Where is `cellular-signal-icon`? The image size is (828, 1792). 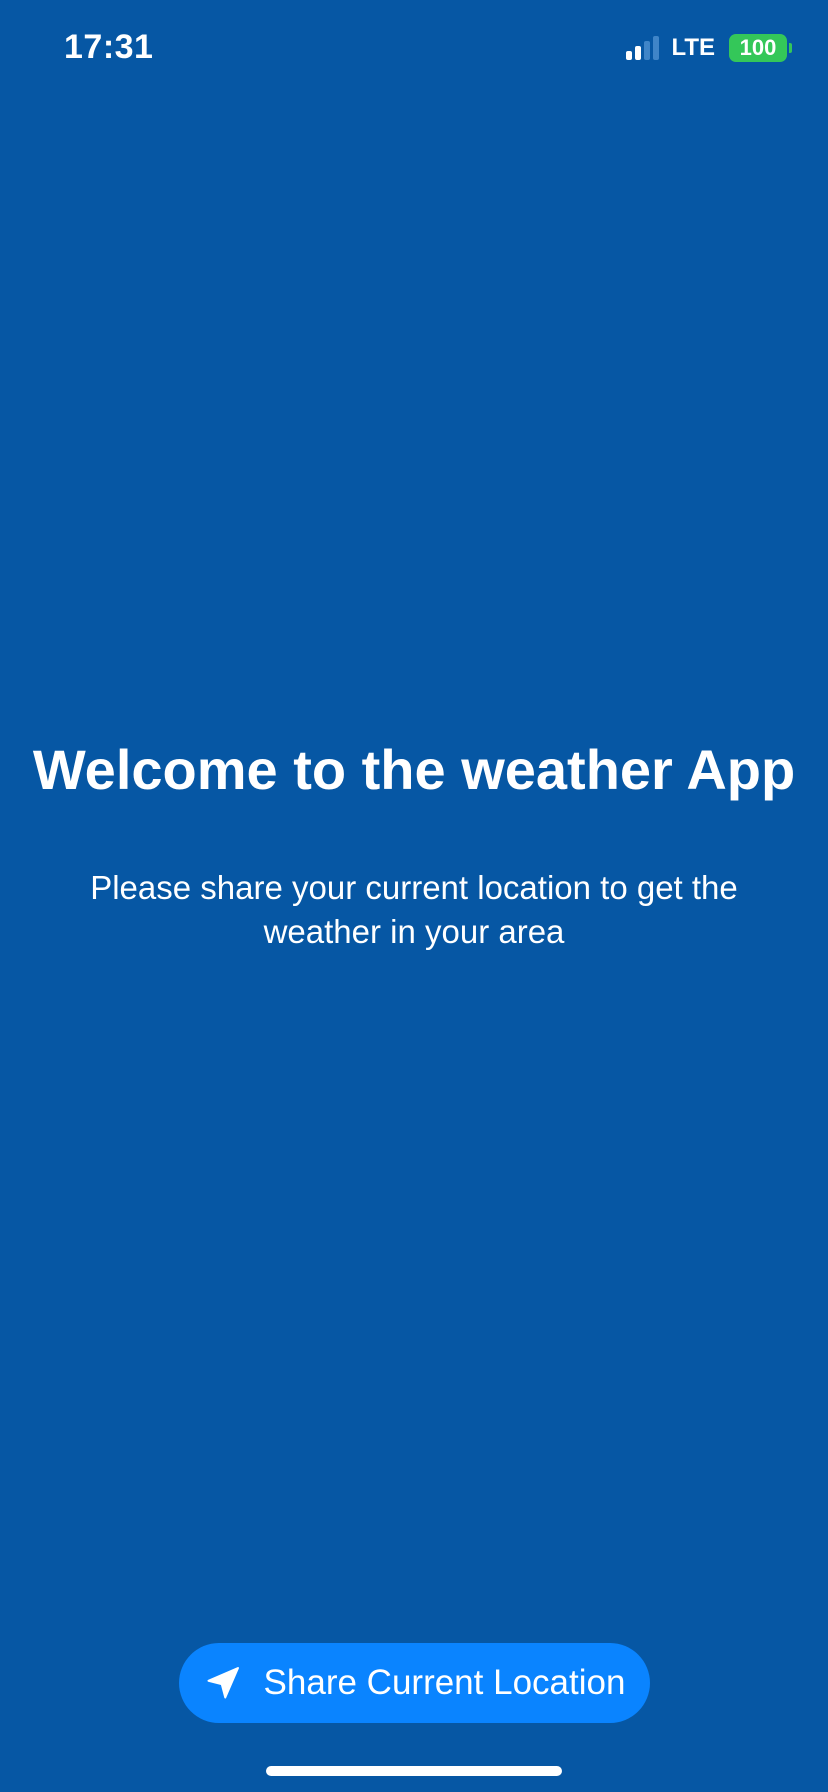
cellular-signal-icon is located at coordinates (643, 48).